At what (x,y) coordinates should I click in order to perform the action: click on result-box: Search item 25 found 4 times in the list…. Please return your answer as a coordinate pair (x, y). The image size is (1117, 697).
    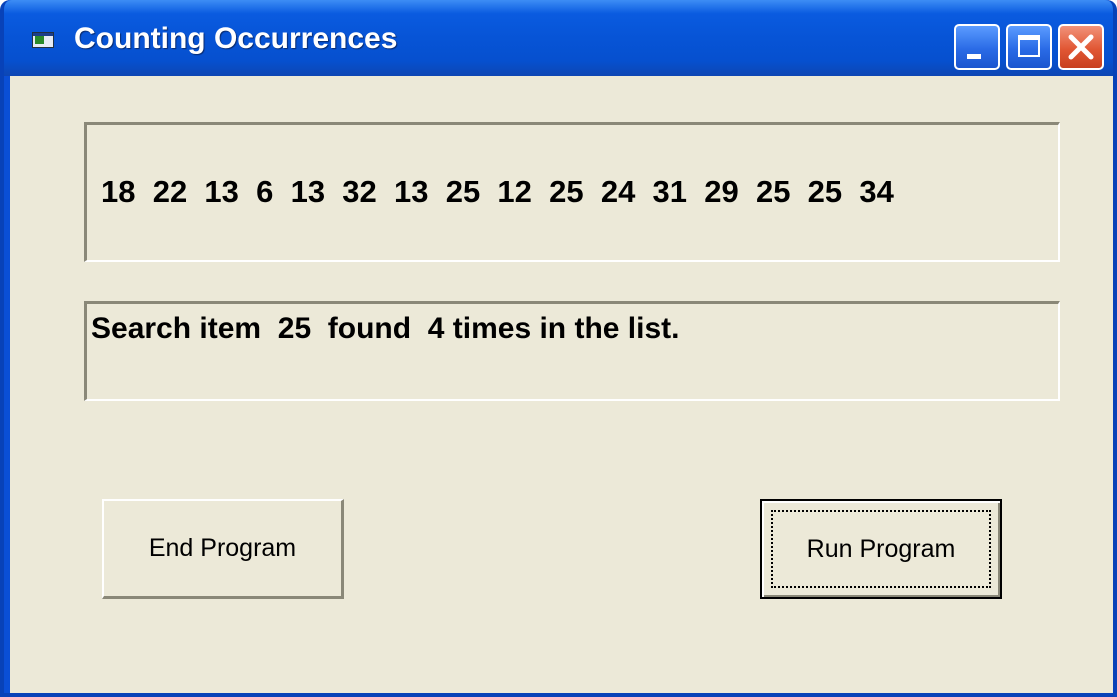
    Looking at the image, I should click on (572, 351).